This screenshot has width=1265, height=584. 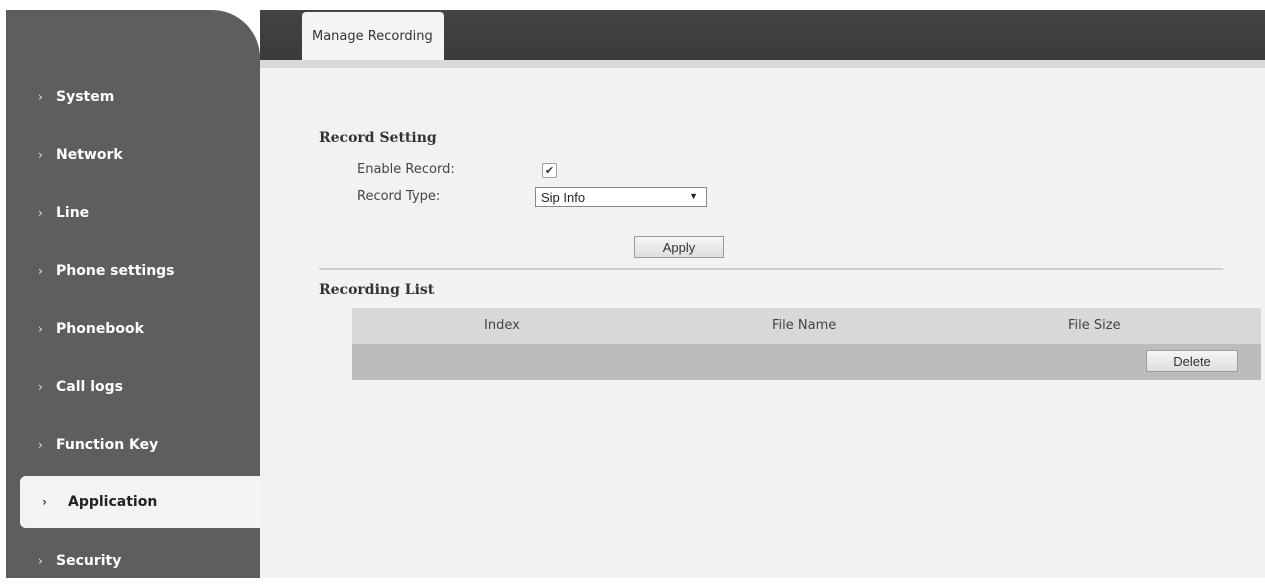 I want to click on sidebar-item-call-logs: › Call logs, so click(x=130, y=387).